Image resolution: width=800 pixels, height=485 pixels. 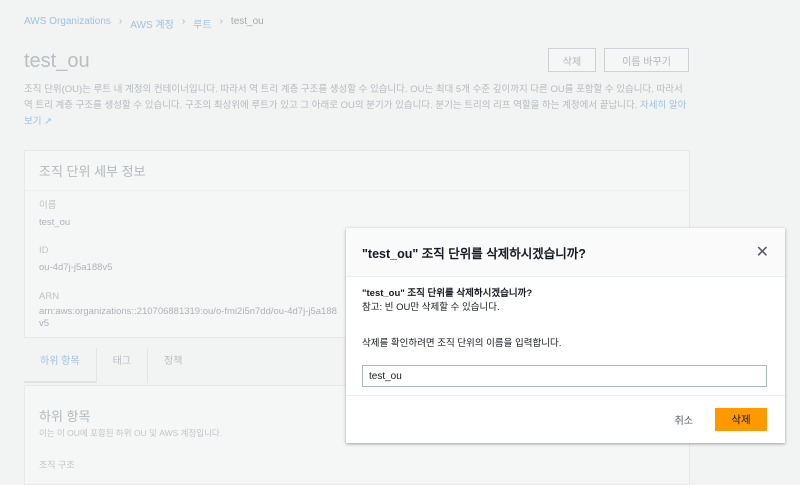 I want to click on delete-button: 삭제, so click(x=572, y=60).